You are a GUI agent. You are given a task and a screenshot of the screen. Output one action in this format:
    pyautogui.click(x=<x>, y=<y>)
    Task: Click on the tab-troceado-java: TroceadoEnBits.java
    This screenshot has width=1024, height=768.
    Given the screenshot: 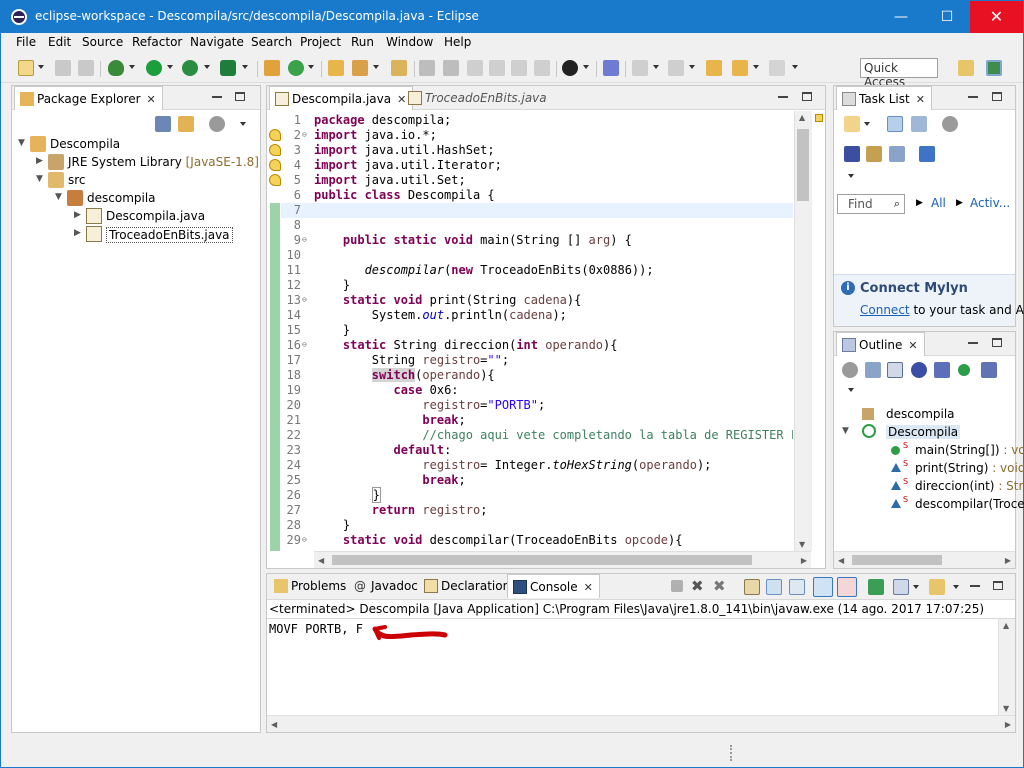 What is the action you would take?
    pyautogui.click(x=478, y=98)
    